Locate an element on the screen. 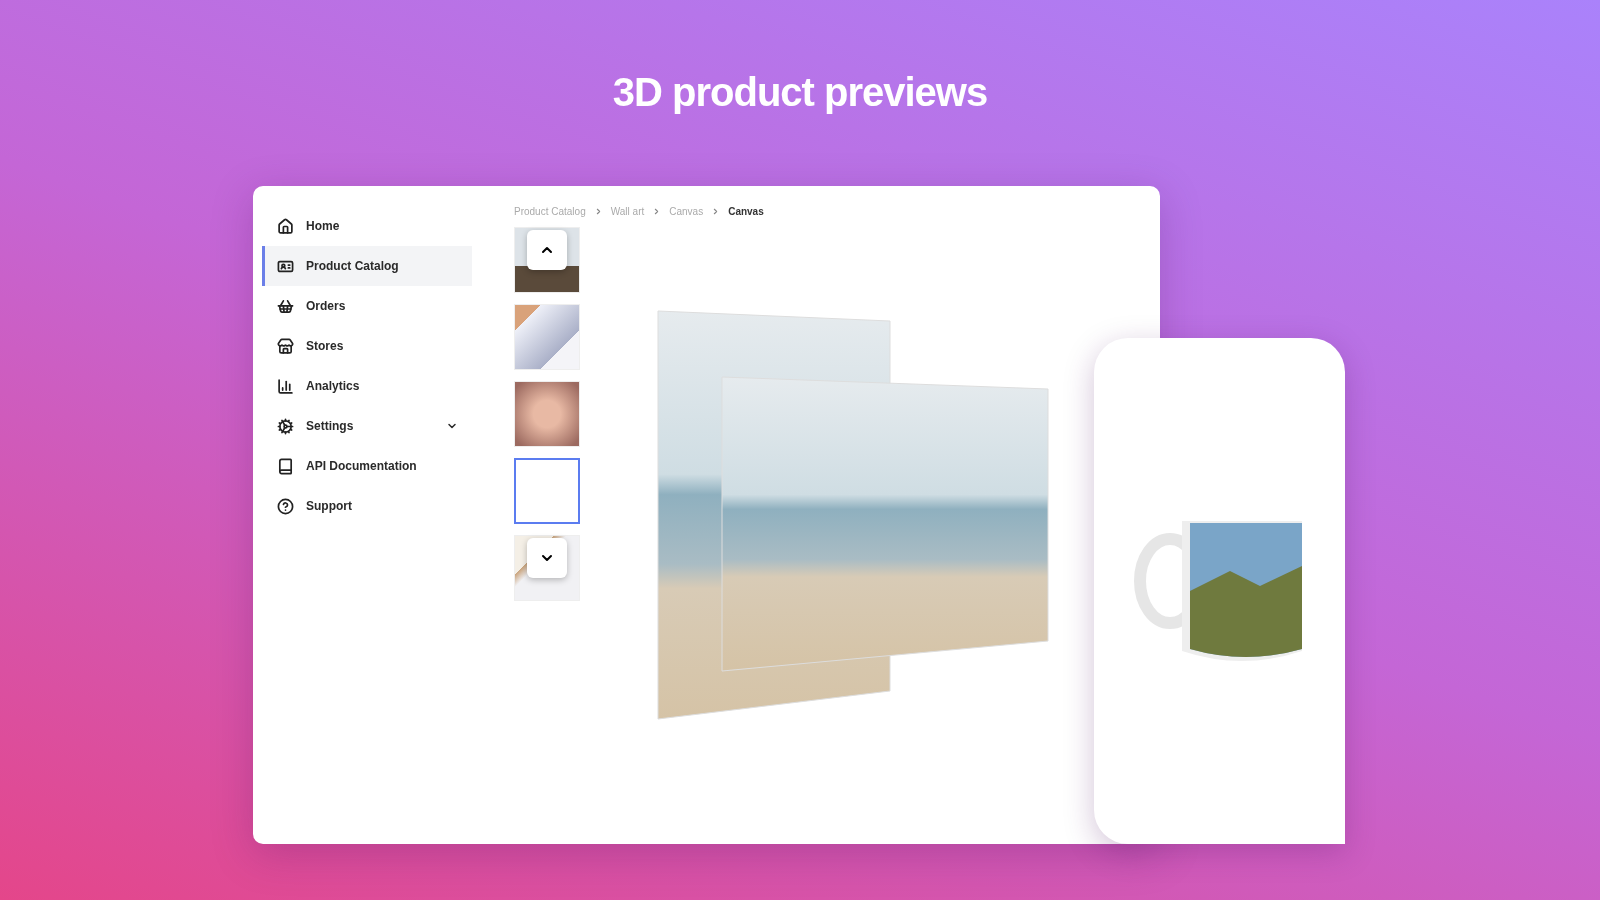  sidebar-item: Product Catalog is located at coordinates (367, 266).